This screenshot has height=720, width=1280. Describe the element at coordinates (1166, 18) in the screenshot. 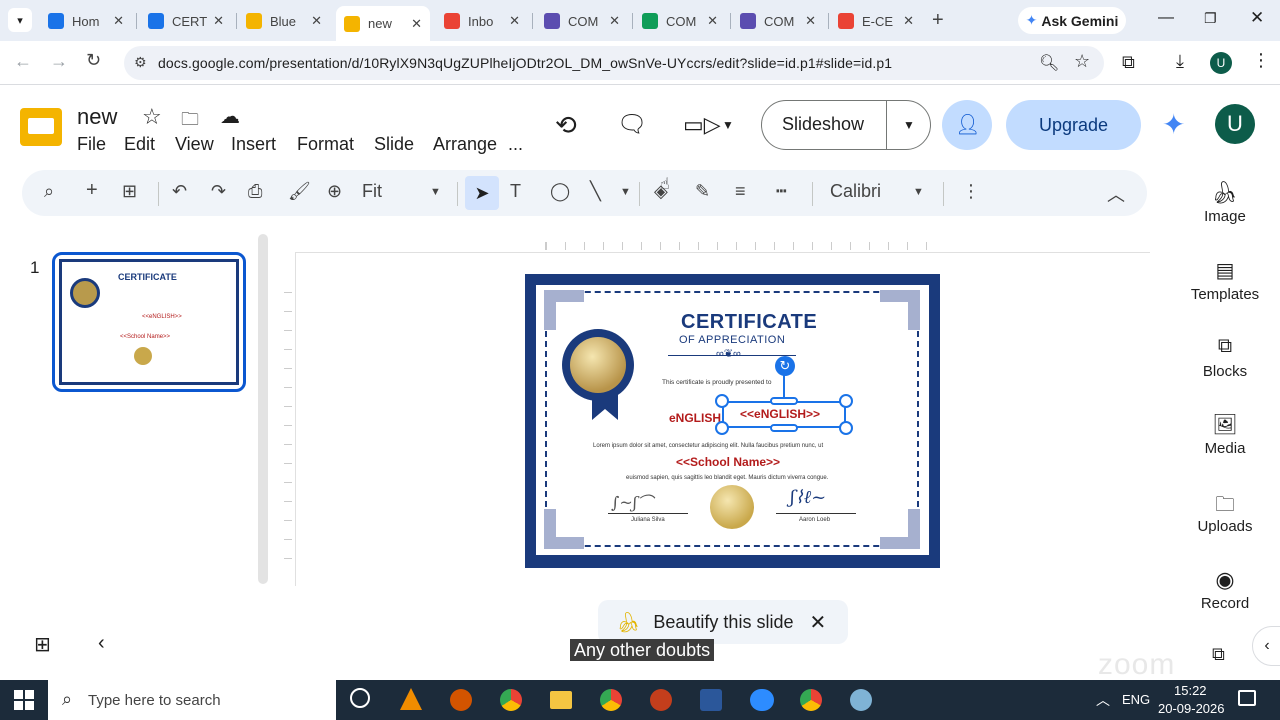

I see `minimize-button: —` at that location.